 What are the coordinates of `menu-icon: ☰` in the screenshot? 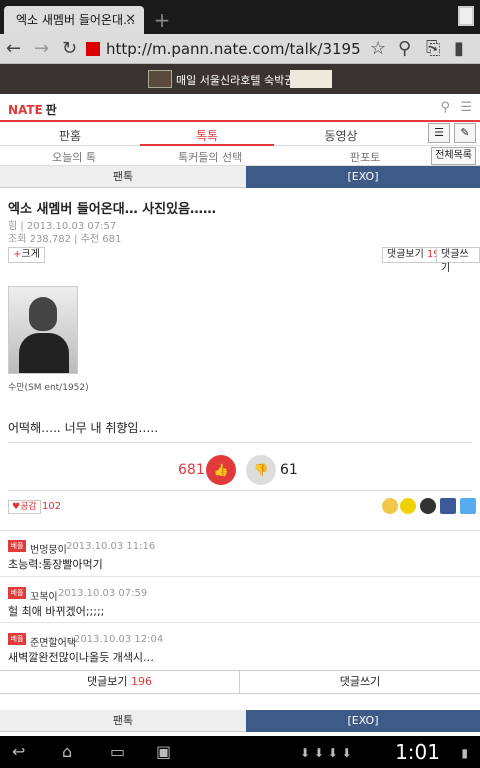 It's located at (466, 107).